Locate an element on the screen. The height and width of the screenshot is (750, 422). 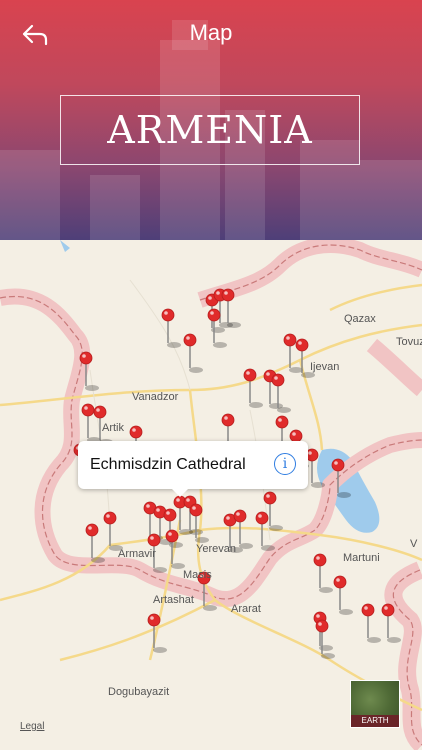
city-label-artashat: Artashat is located at coordinates (173, 600).